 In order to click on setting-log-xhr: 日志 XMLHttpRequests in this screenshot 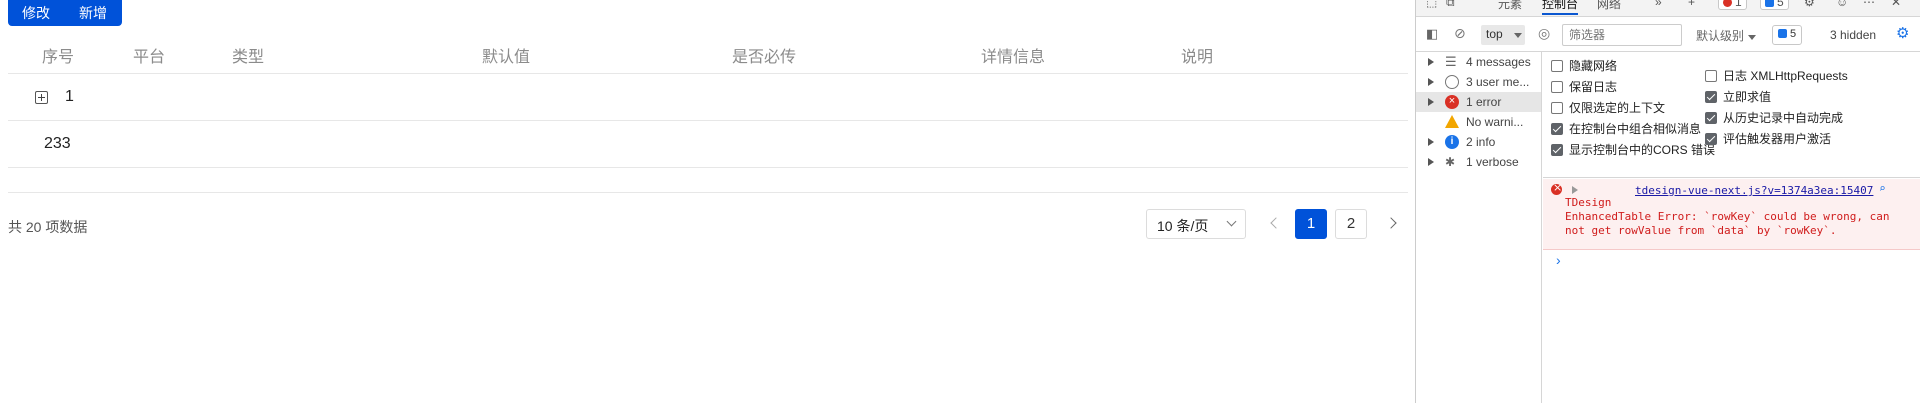, I will do `click(1776, 75)`.